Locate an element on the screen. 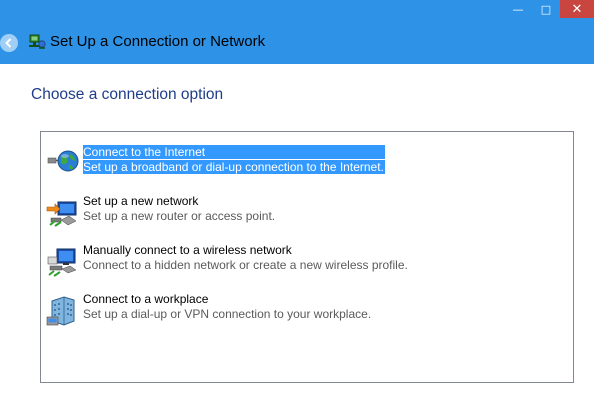  option-title: Connect to the Internet is located at coordinates (234, 152).